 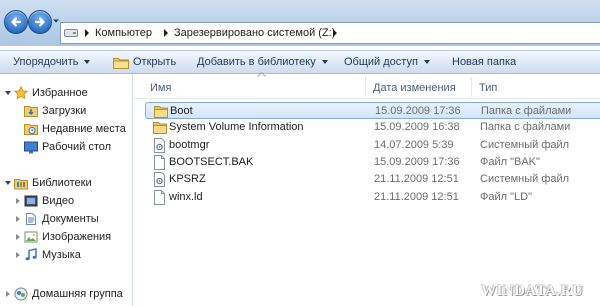 What do you see at coordinates (211, 161) in the screenshot?
I see `file-name: BOOTSECT.BAK` at bounding box center [211, 161].